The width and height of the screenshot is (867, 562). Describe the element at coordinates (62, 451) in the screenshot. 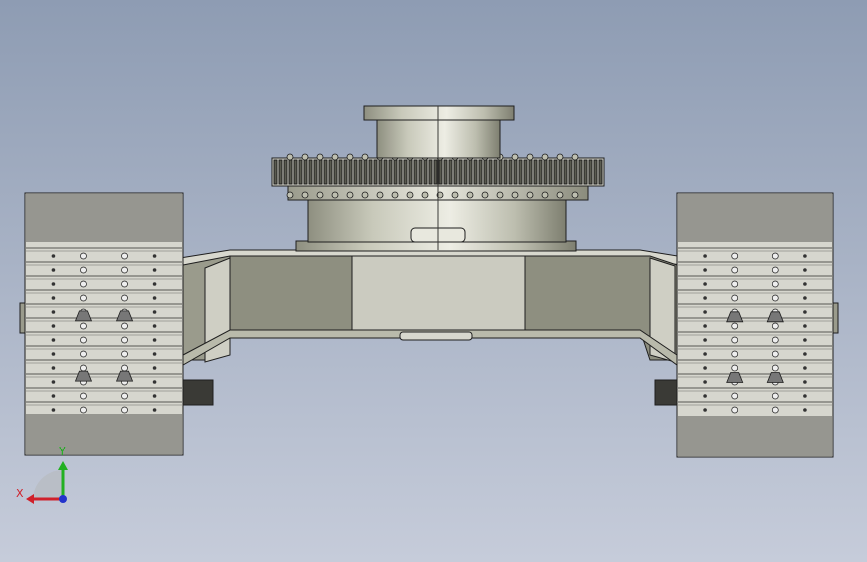

I see `triad-y-label: Y` at that location.